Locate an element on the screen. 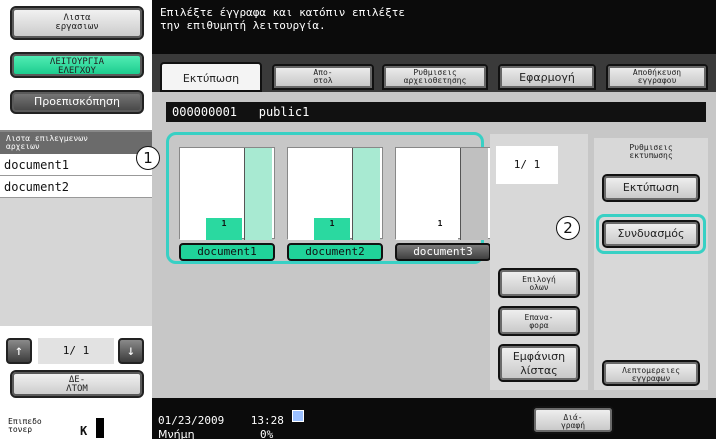 This screenshot has width=716, height=439. toner-color: K is located at coordinates (84, 431).